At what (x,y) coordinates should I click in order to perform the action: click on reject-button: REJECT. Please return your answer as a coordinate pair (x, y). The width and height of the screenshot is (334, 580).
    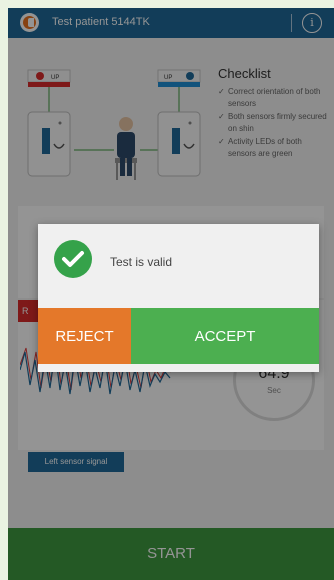
    Looking at the image, I should click on (84, 336).